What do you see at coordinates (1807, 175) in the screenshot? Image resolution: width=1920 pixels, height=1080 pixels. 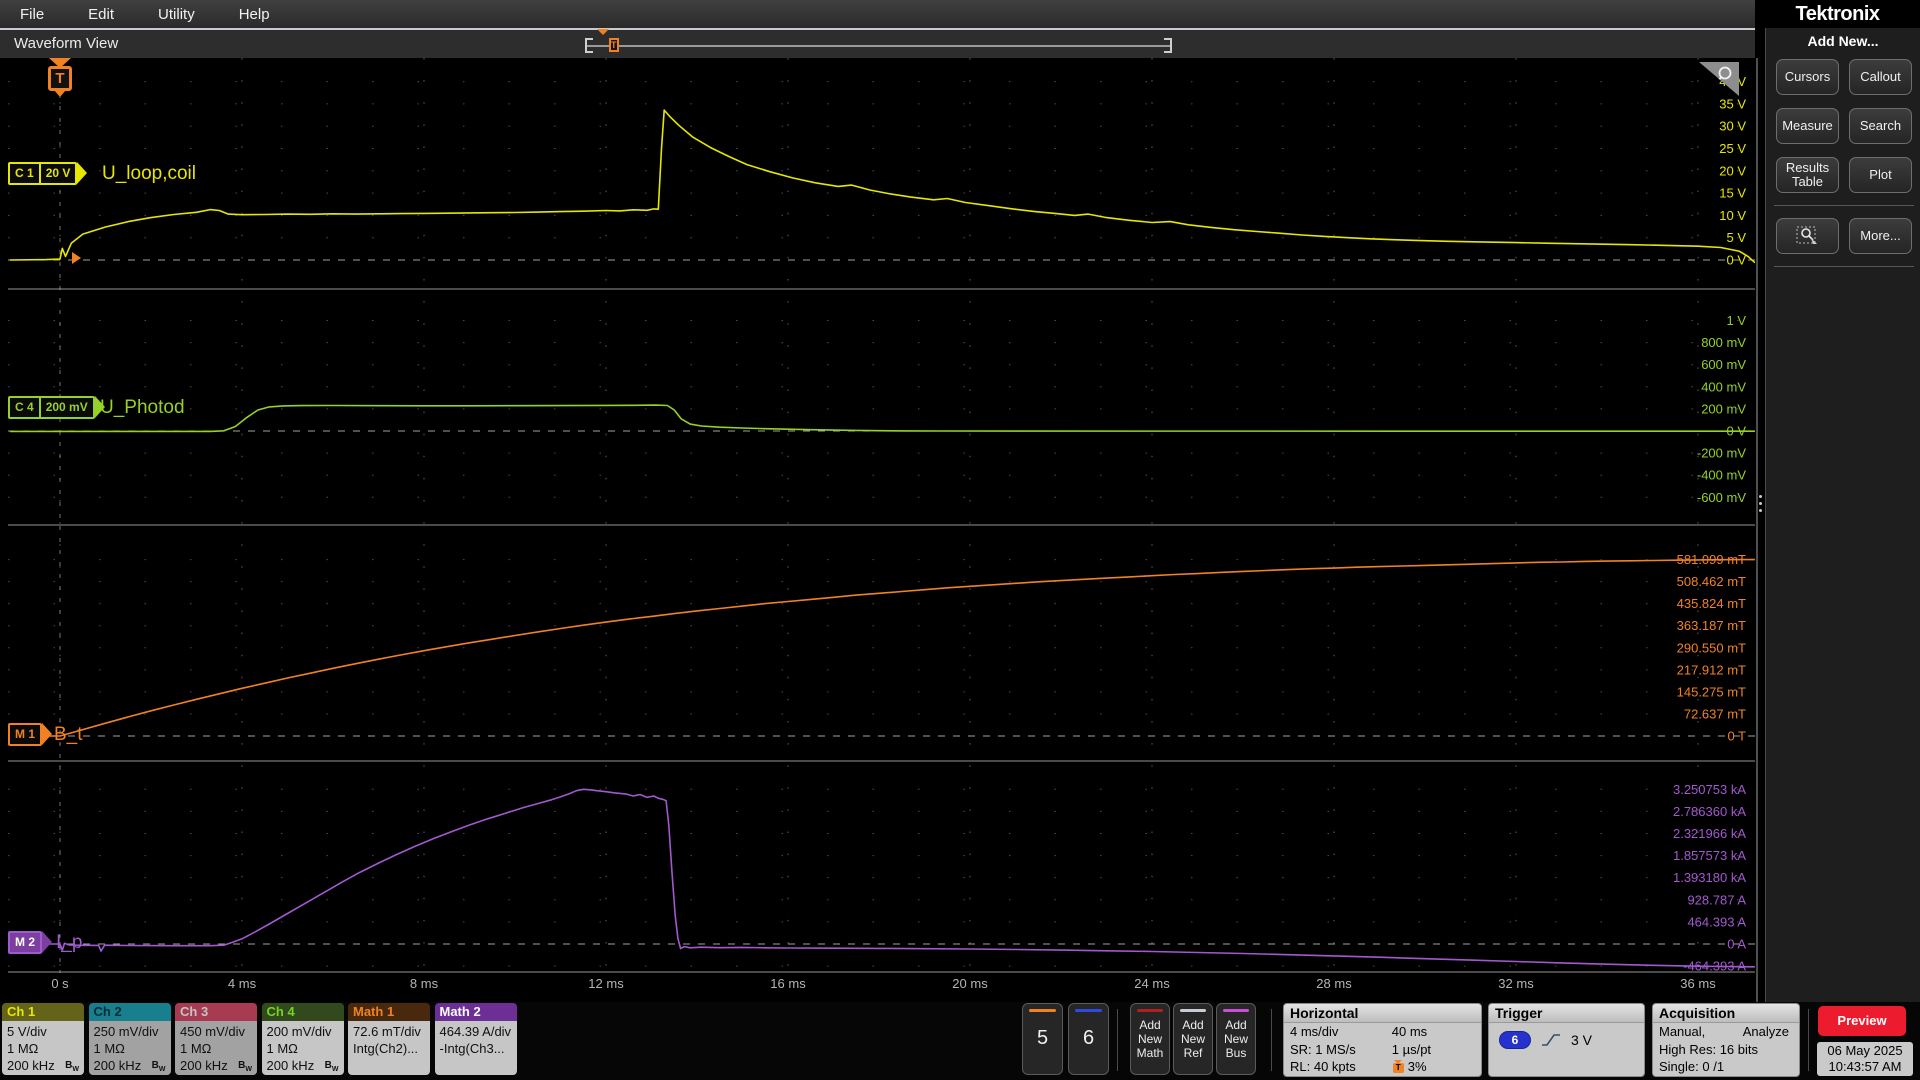 I see `results-table-button: Results Table` at bounding box center [1807, 175].